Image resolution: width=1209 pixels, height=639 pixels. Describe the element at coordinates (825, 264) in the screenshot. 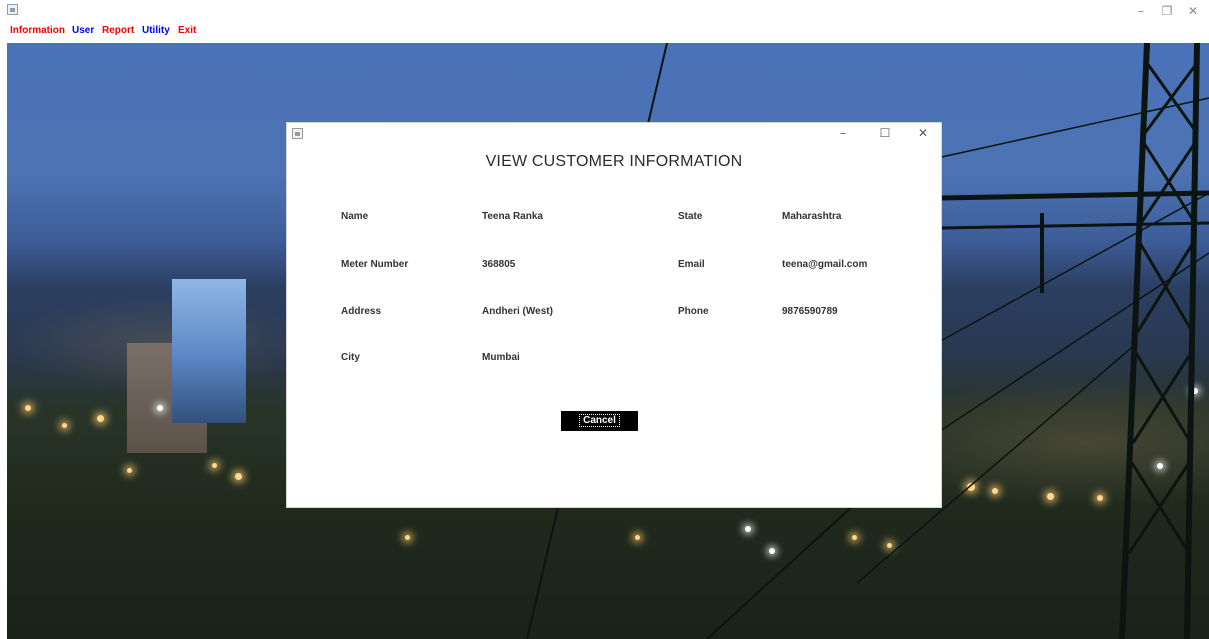

I see `email-value: teena@gmail.com` at that location.